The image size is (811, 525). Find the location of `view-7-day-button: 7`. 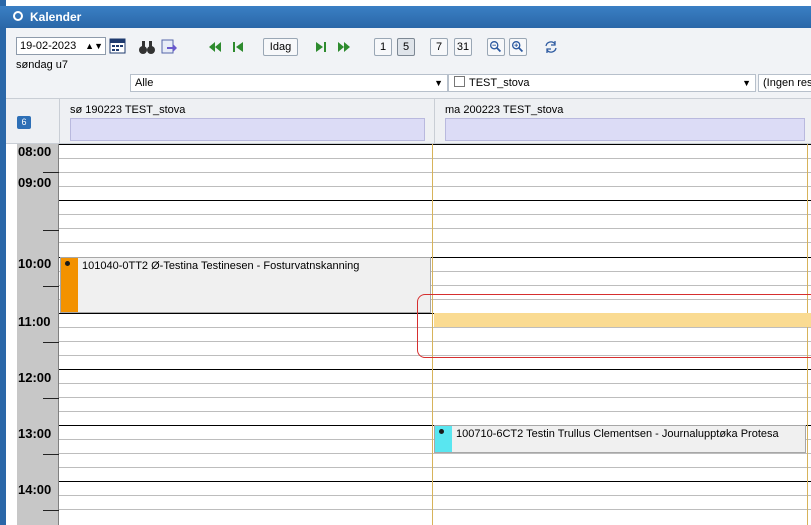

view-7-day-button: 7 is located at coordinates (439, 47).